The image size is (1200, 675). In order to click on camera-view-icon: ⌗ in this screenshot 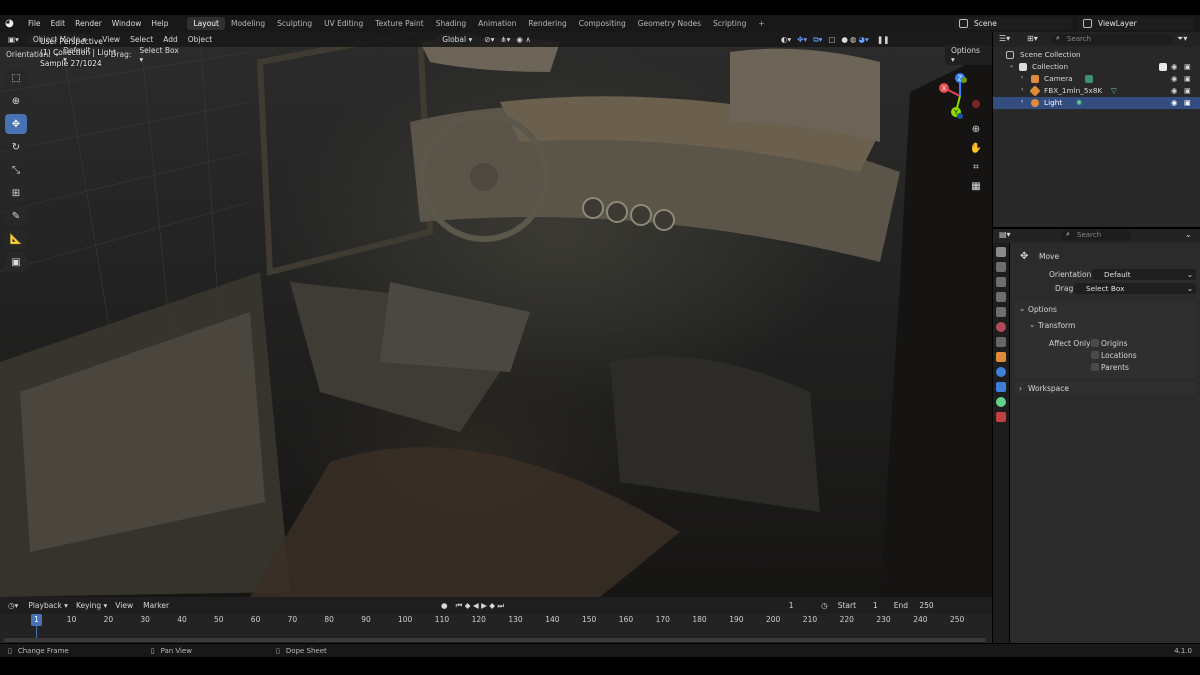, I will do `click(976, 168)`.